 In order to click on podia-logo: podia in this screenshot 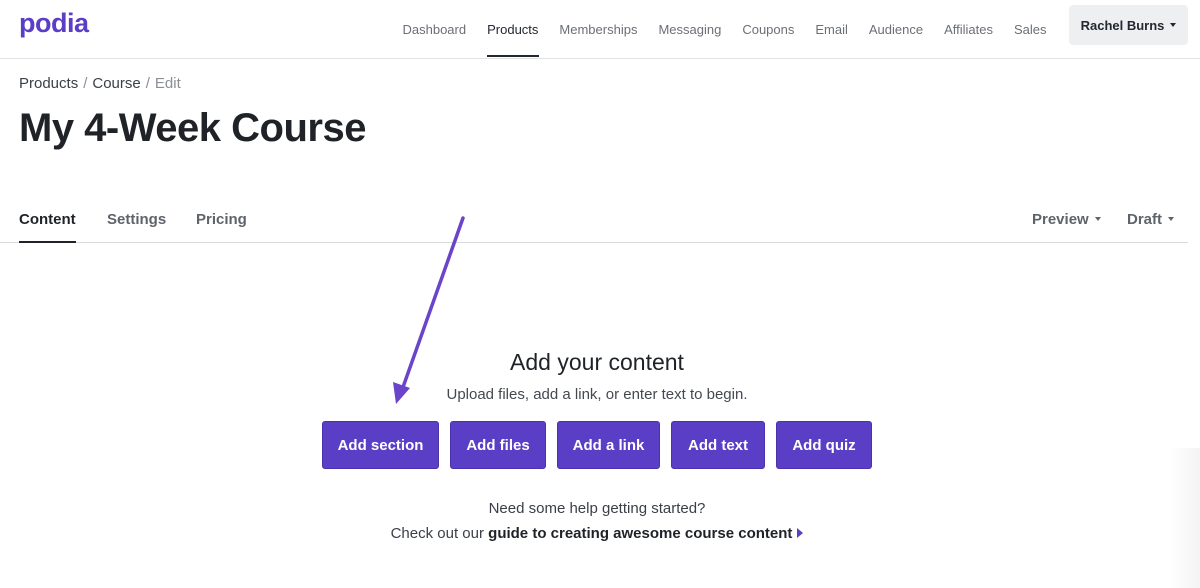, I will do `click(54, 23)`.